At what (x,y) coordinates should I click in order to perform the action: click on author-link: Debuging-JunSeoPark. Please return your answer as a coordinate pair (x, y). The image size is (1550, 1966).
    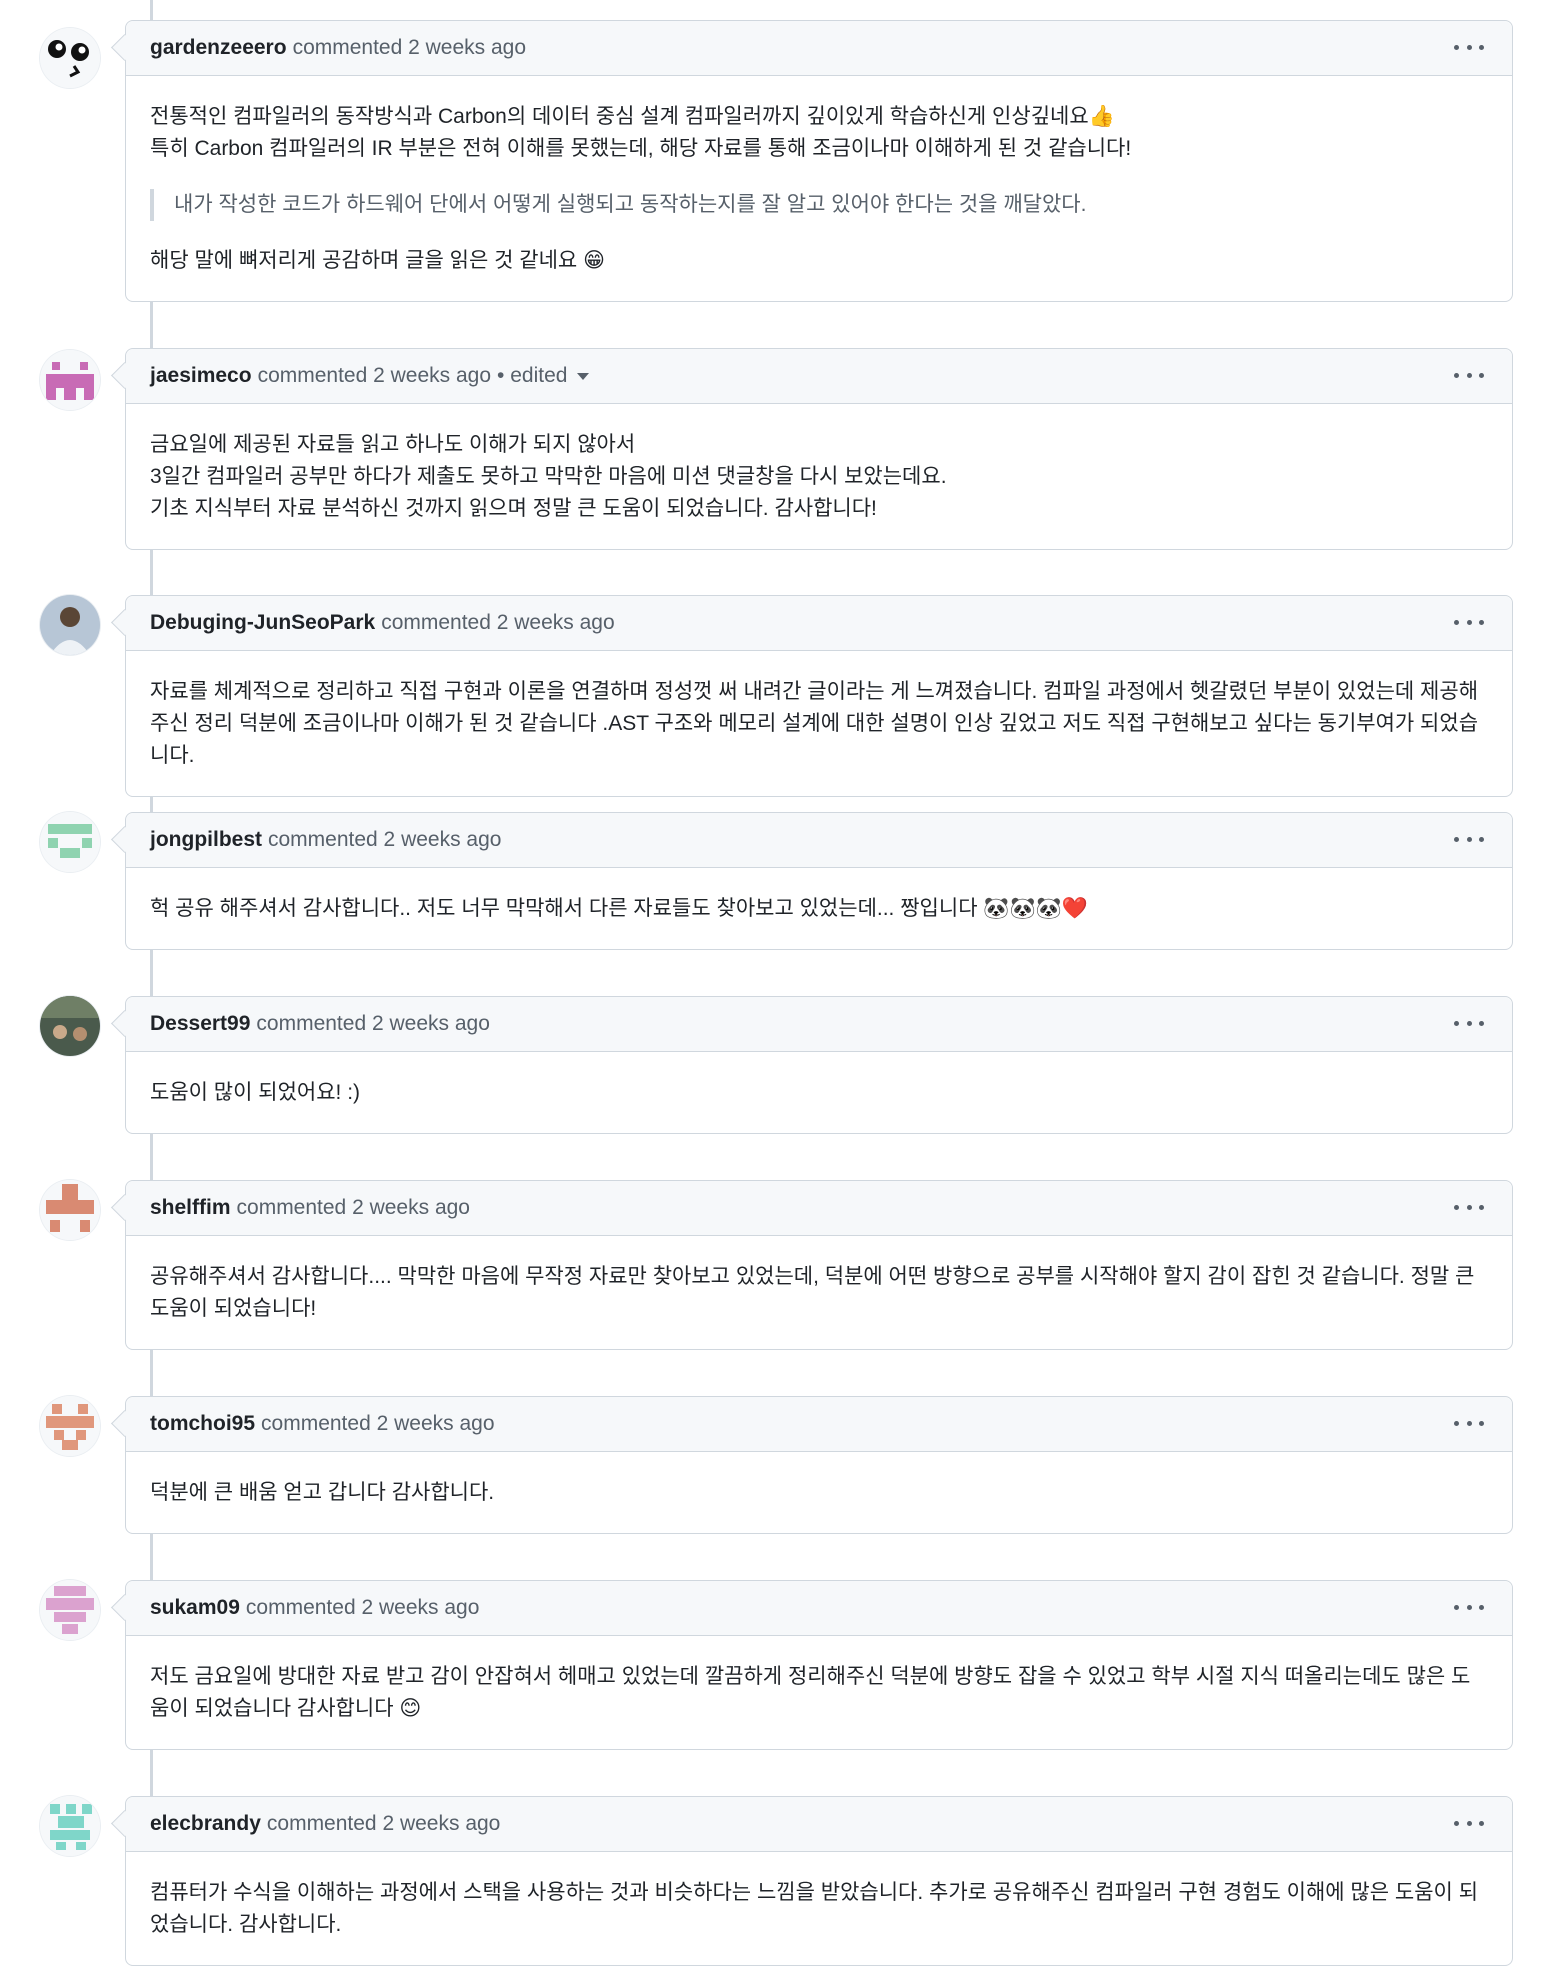
    Looking at the image, I should click on (262, 623).